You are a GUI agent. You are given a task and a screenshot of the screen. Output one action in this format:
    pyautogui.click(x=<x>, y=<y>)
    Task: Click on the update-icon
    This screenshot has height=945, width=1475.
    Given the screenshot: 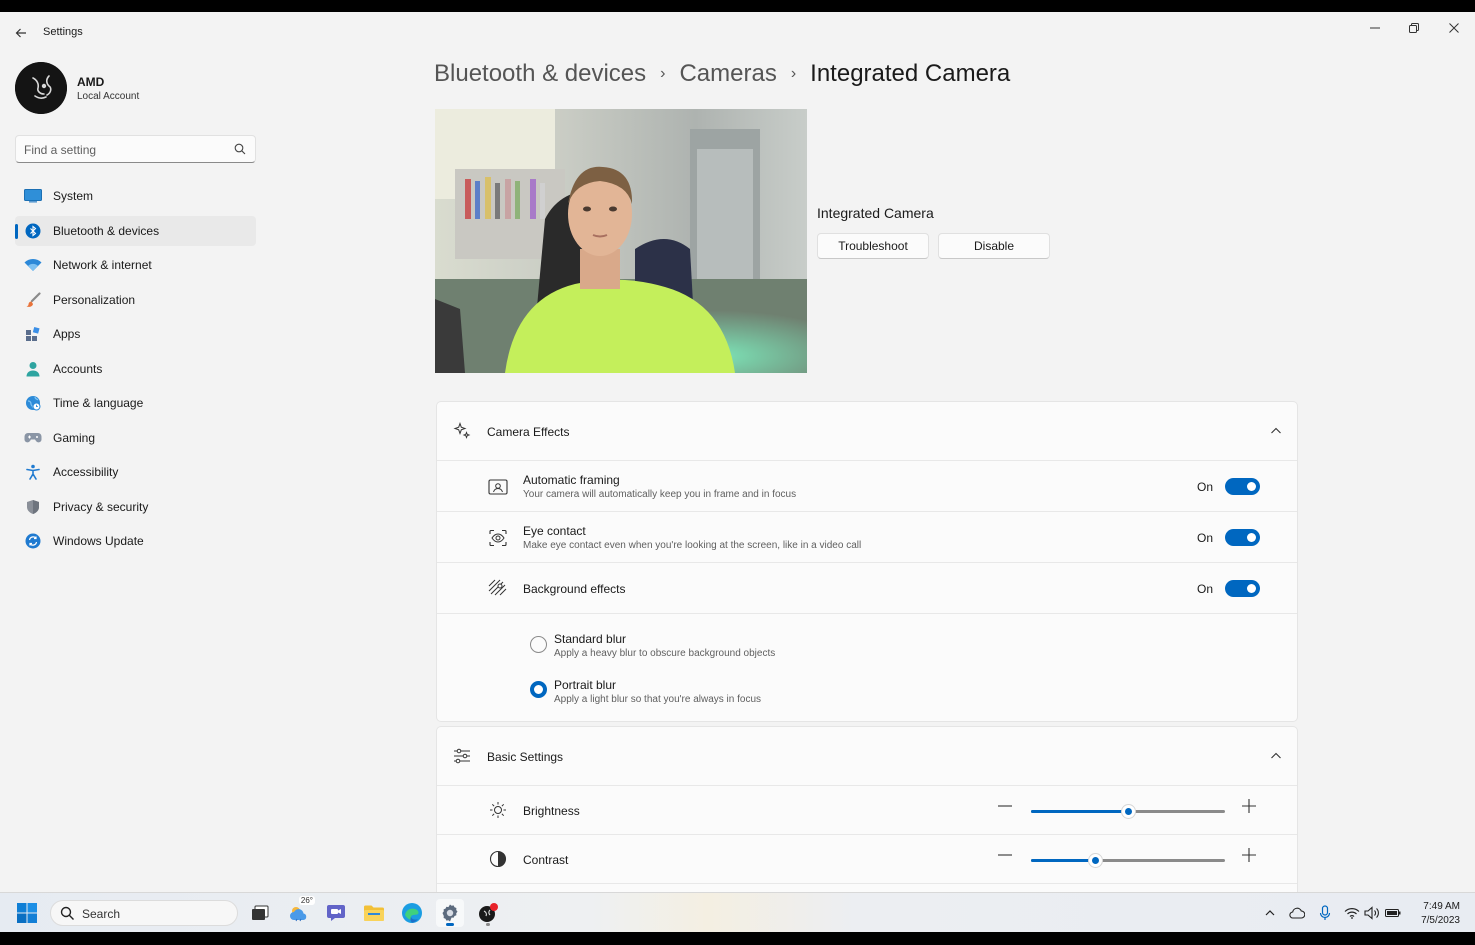 What is the action you would take?
    pyautogui.click(x=33, y=541)
    